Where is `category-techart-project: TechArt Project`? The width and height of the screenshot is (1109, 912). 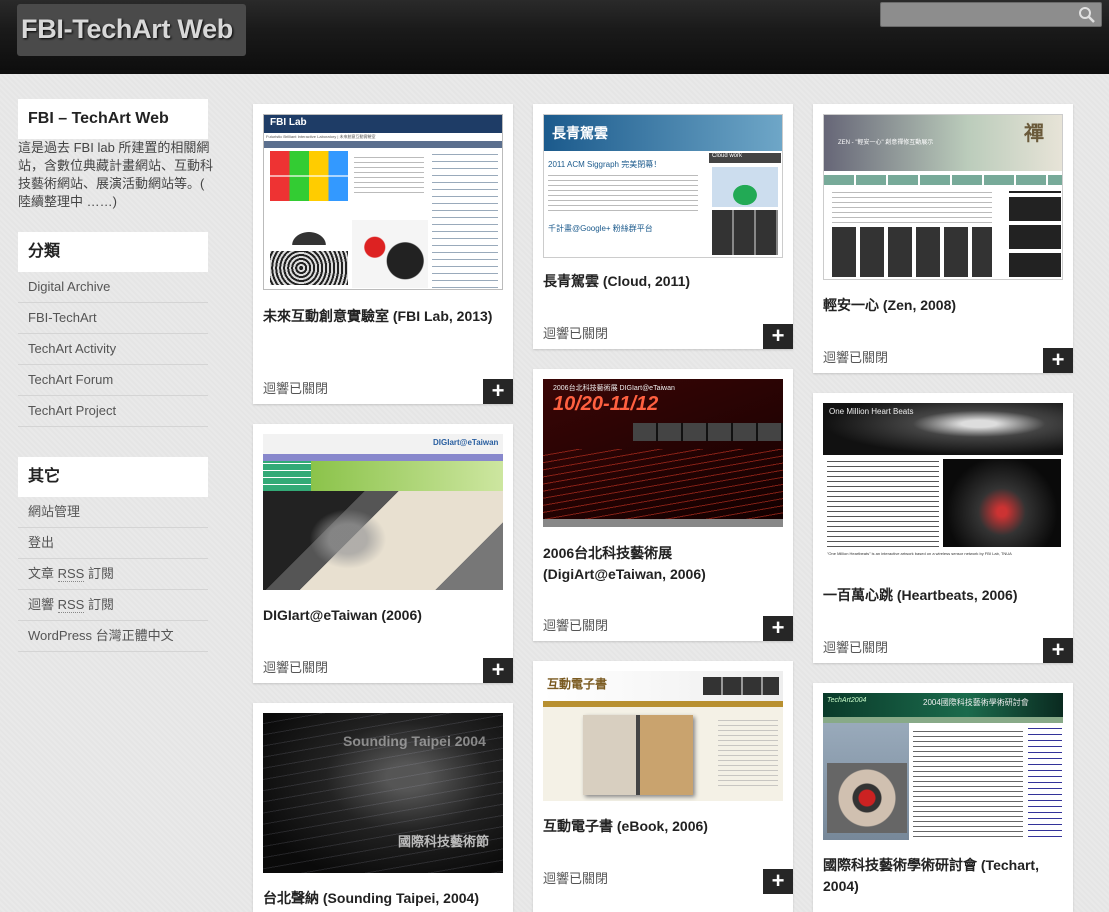
category-techart-project: TechArt Project is located at coordinates (113, 411).